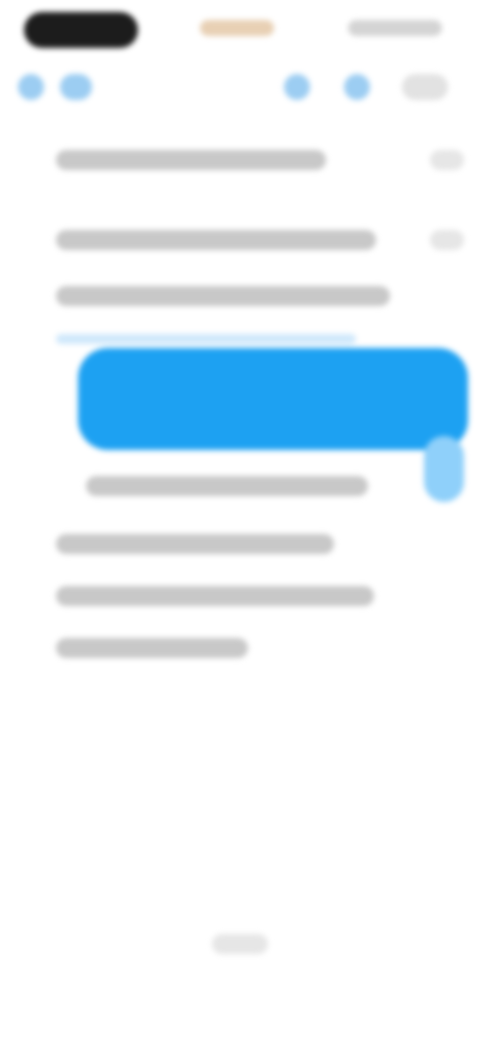 The width and height of the screenshot is (480, 1040). I want to click on selection-highlight, so click(273, 399).